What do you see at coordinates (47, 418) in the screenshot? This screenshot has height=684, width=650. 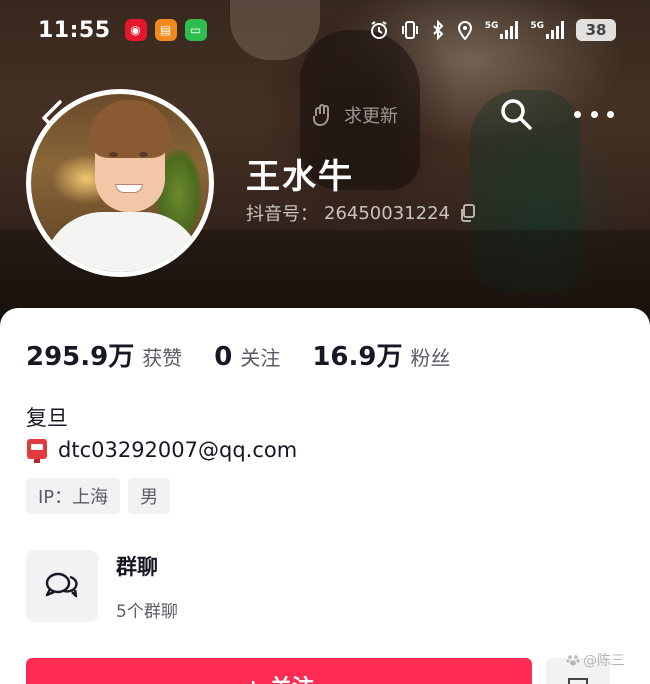 I see `bio-school: 复旦` at bounding box center [47, 418].